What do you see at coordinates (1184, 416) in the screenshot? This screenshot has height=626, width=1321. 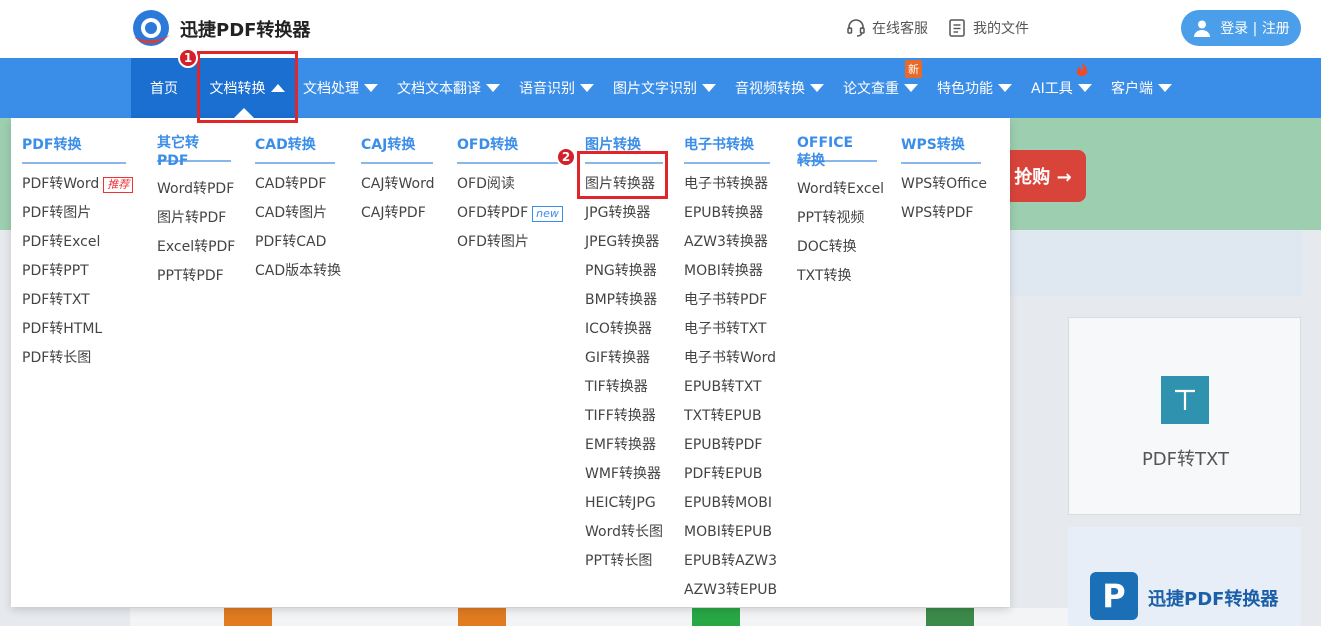 I see `tool-card-pdf-to-txt: PDF转TXT` at bounding box center [1184, 416].